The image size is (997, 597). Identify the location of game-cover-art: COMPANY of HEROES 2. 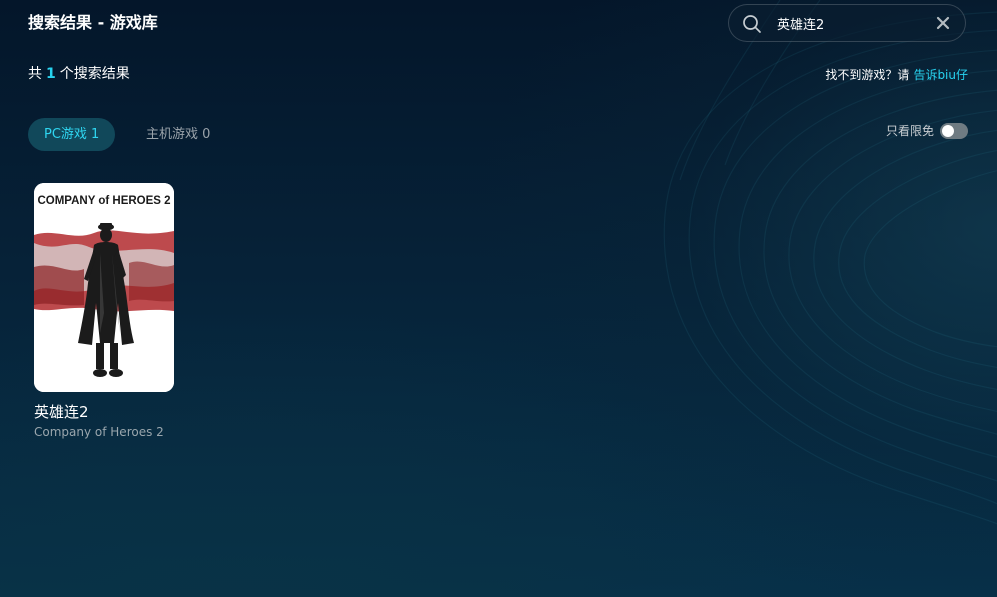
(104, 287).